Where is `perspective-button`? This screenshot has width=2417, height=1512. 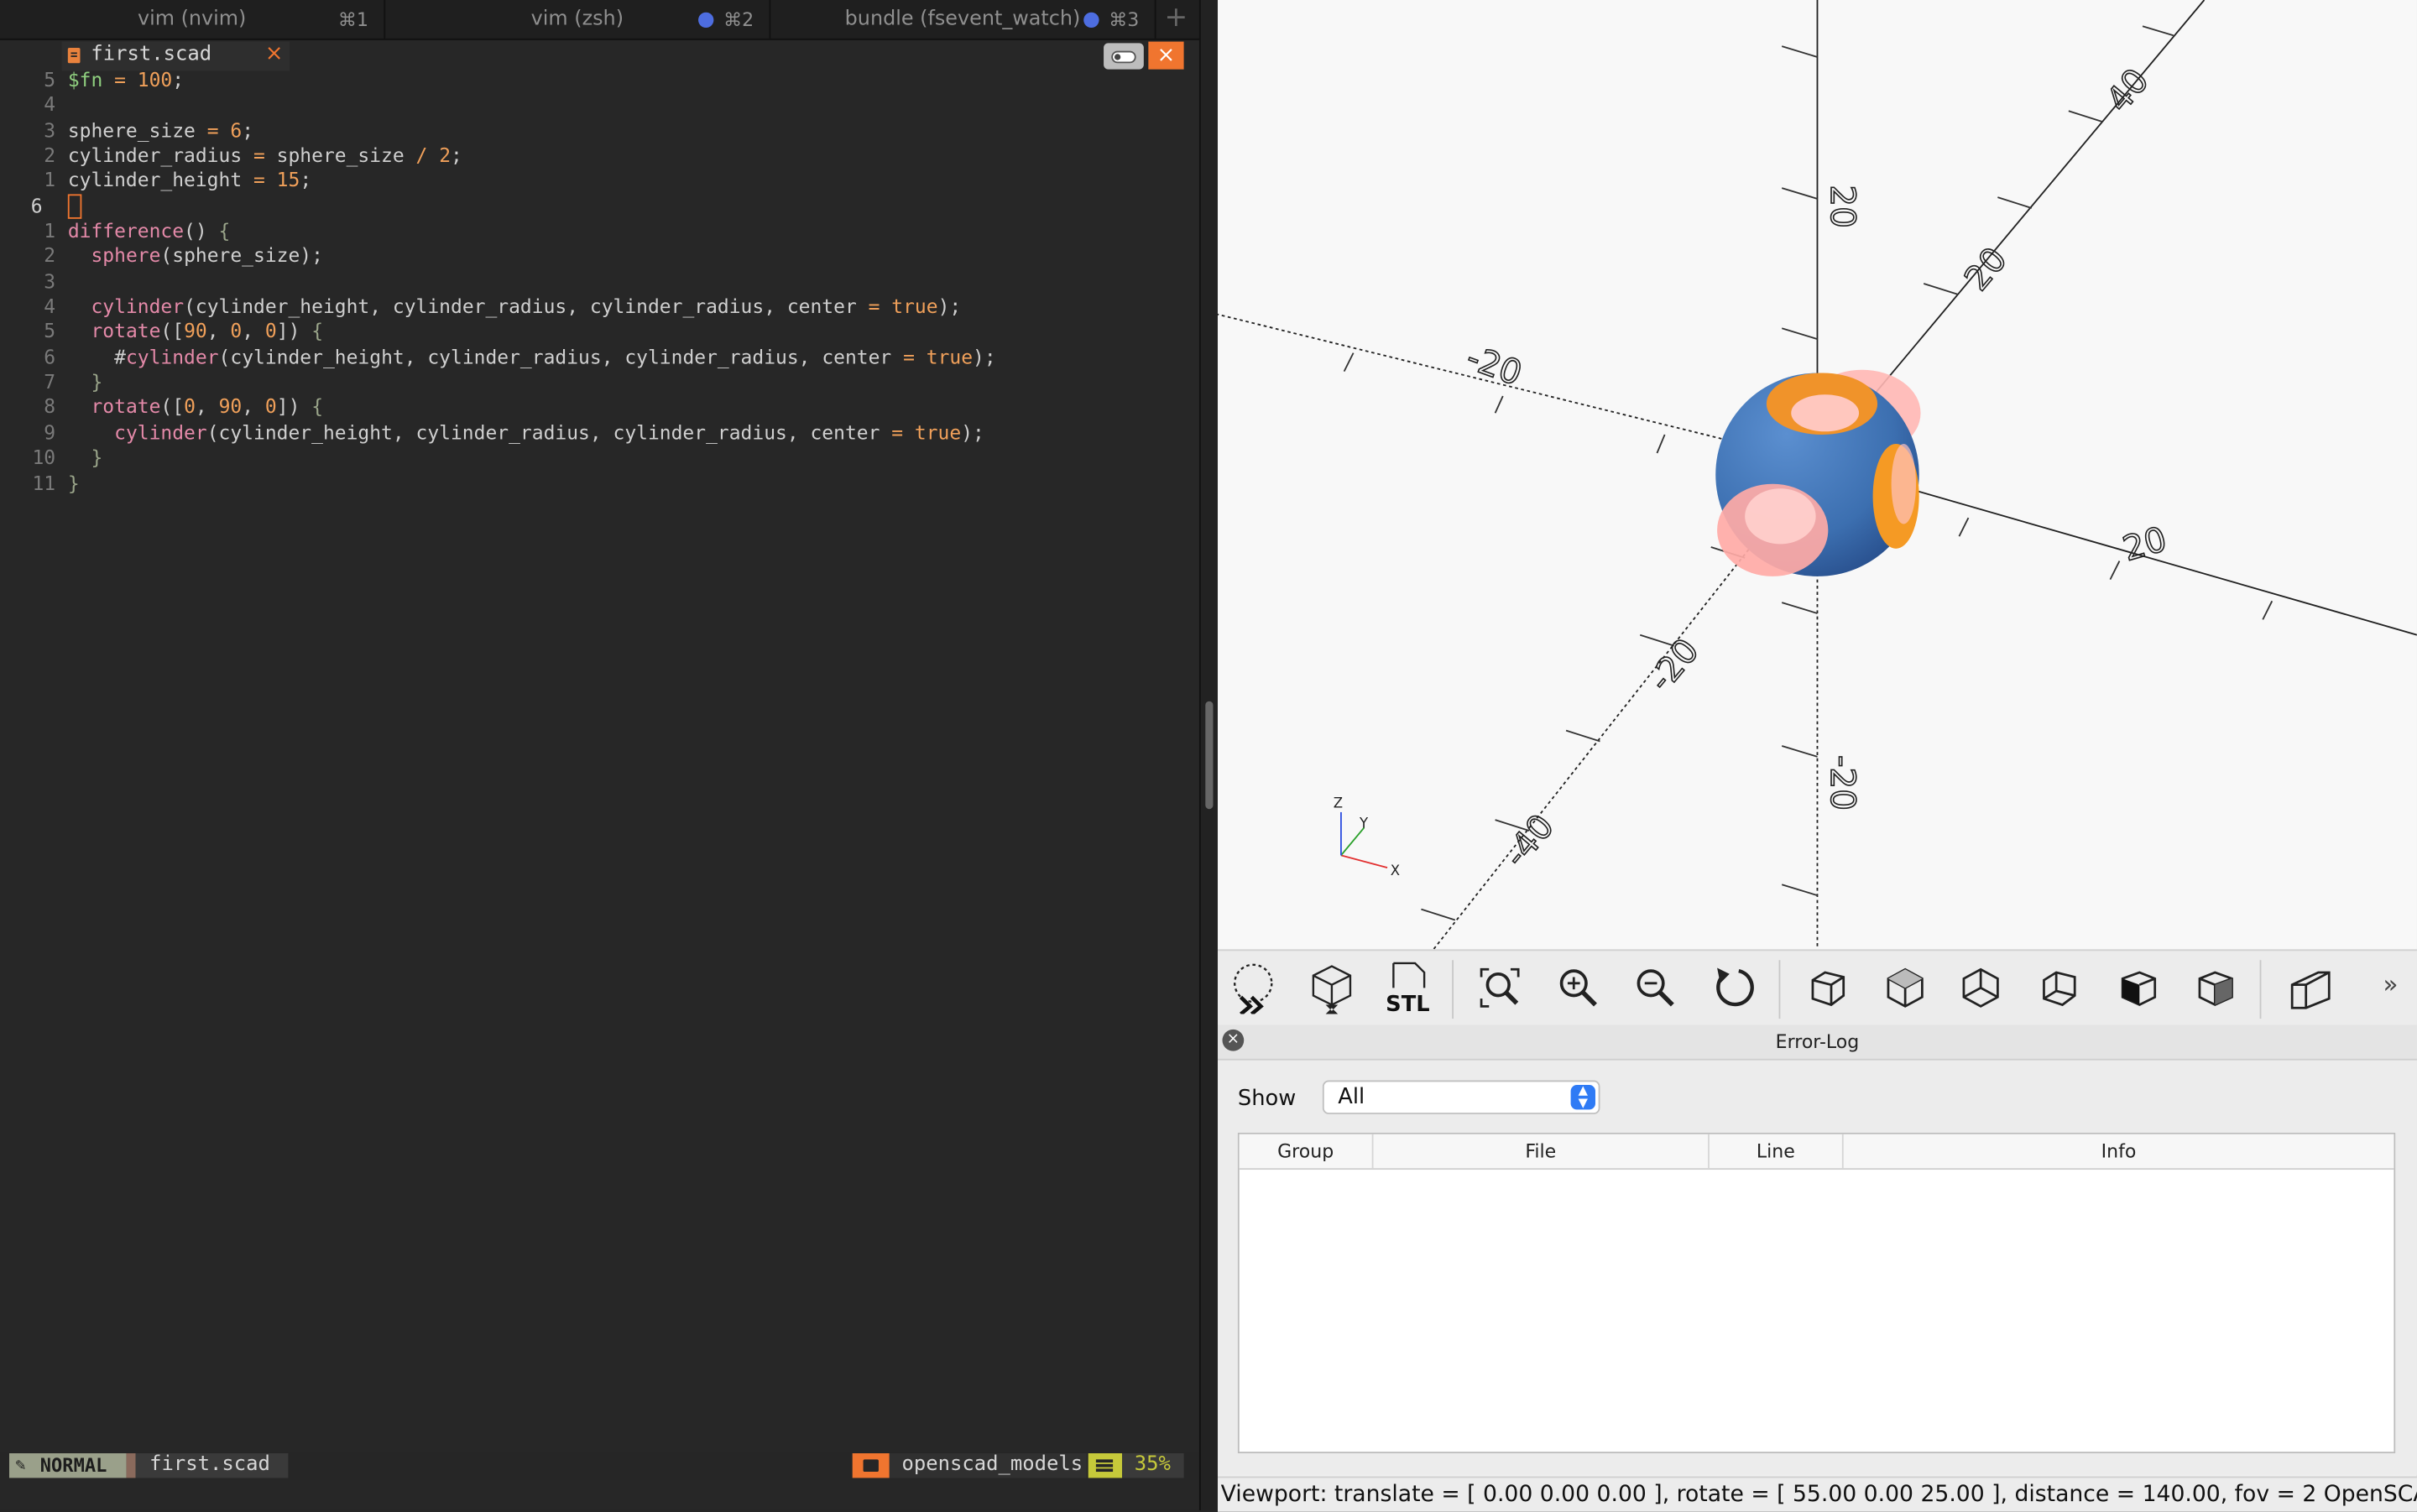
perspective-button is located at coordinates (2310, 988).